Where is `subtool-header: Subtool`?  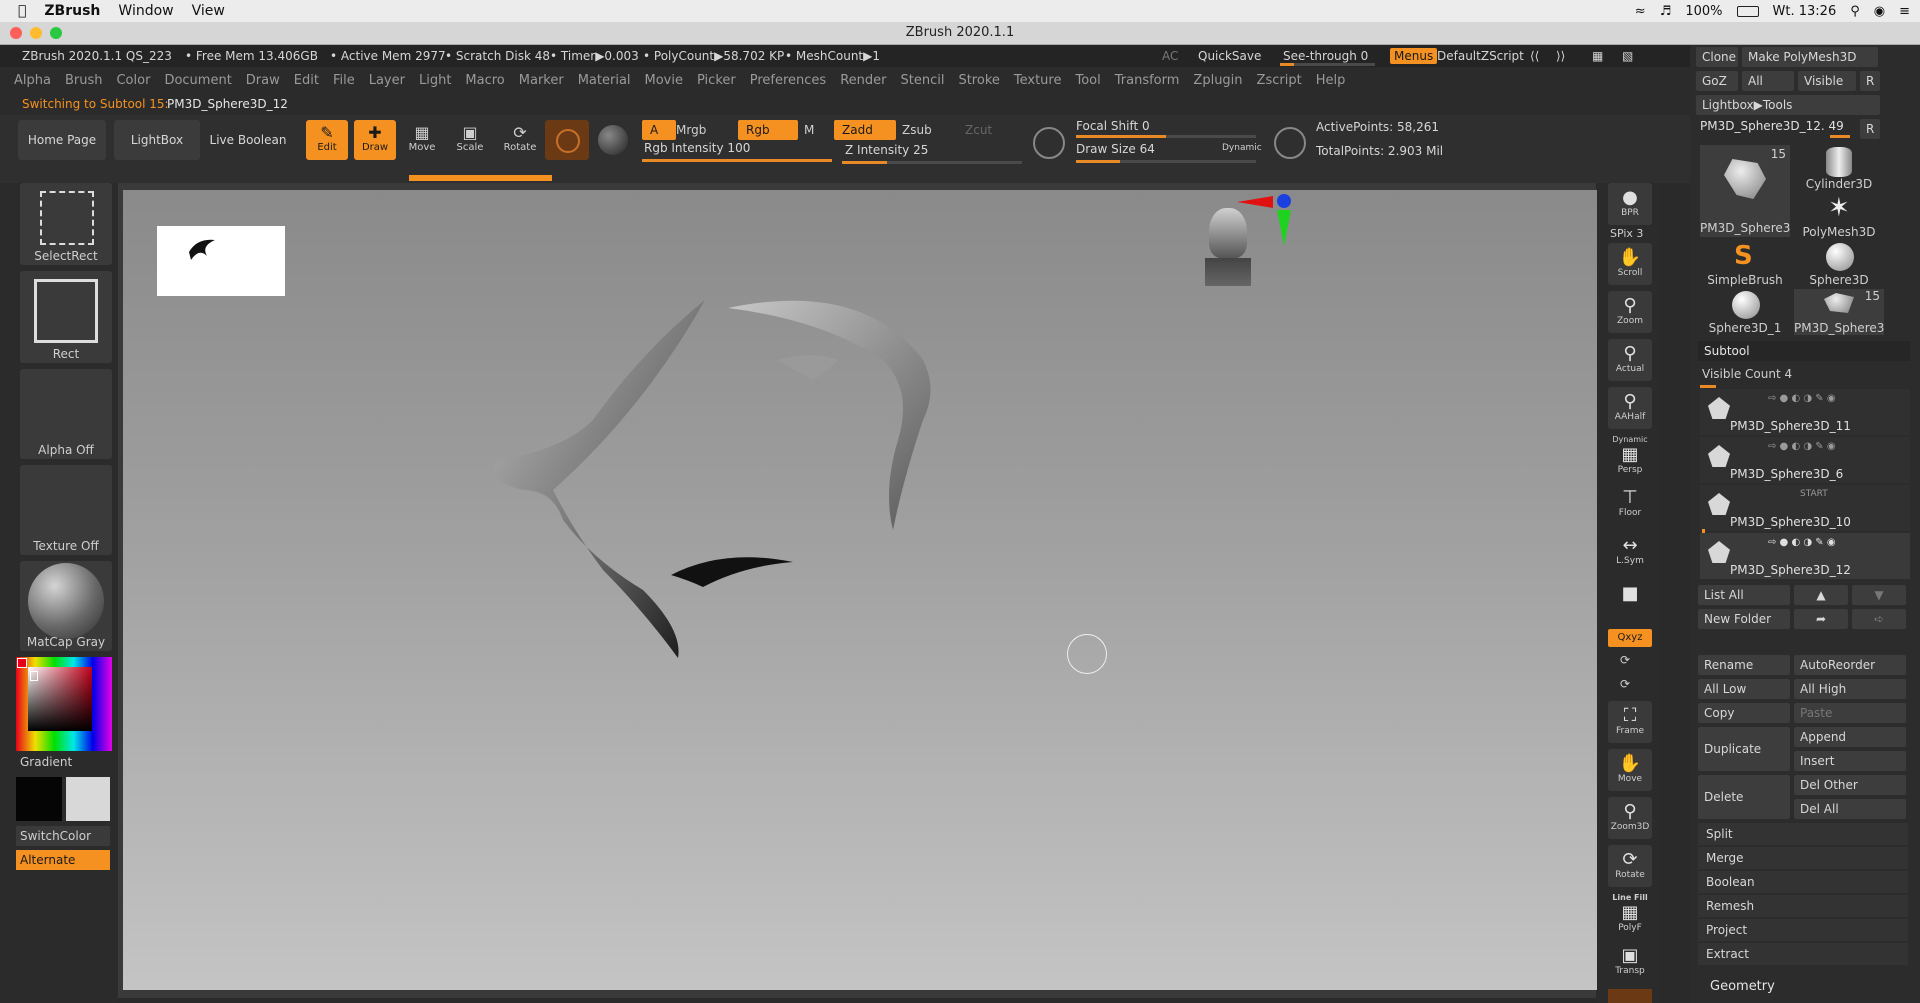 subtool-header: Subtool is located at coordinates (1804, 351).